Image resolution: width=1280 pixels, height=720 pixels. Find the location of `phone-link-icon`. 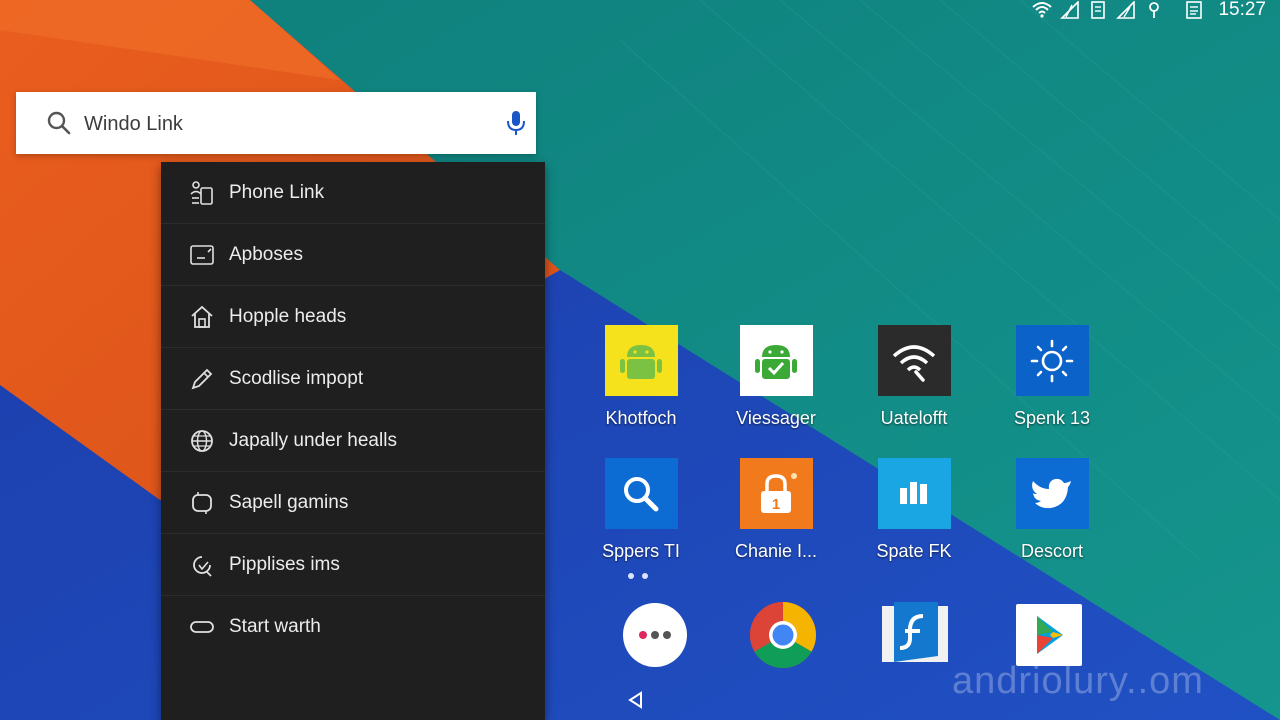

phone-link-icon is located at coordinates (201, 192).